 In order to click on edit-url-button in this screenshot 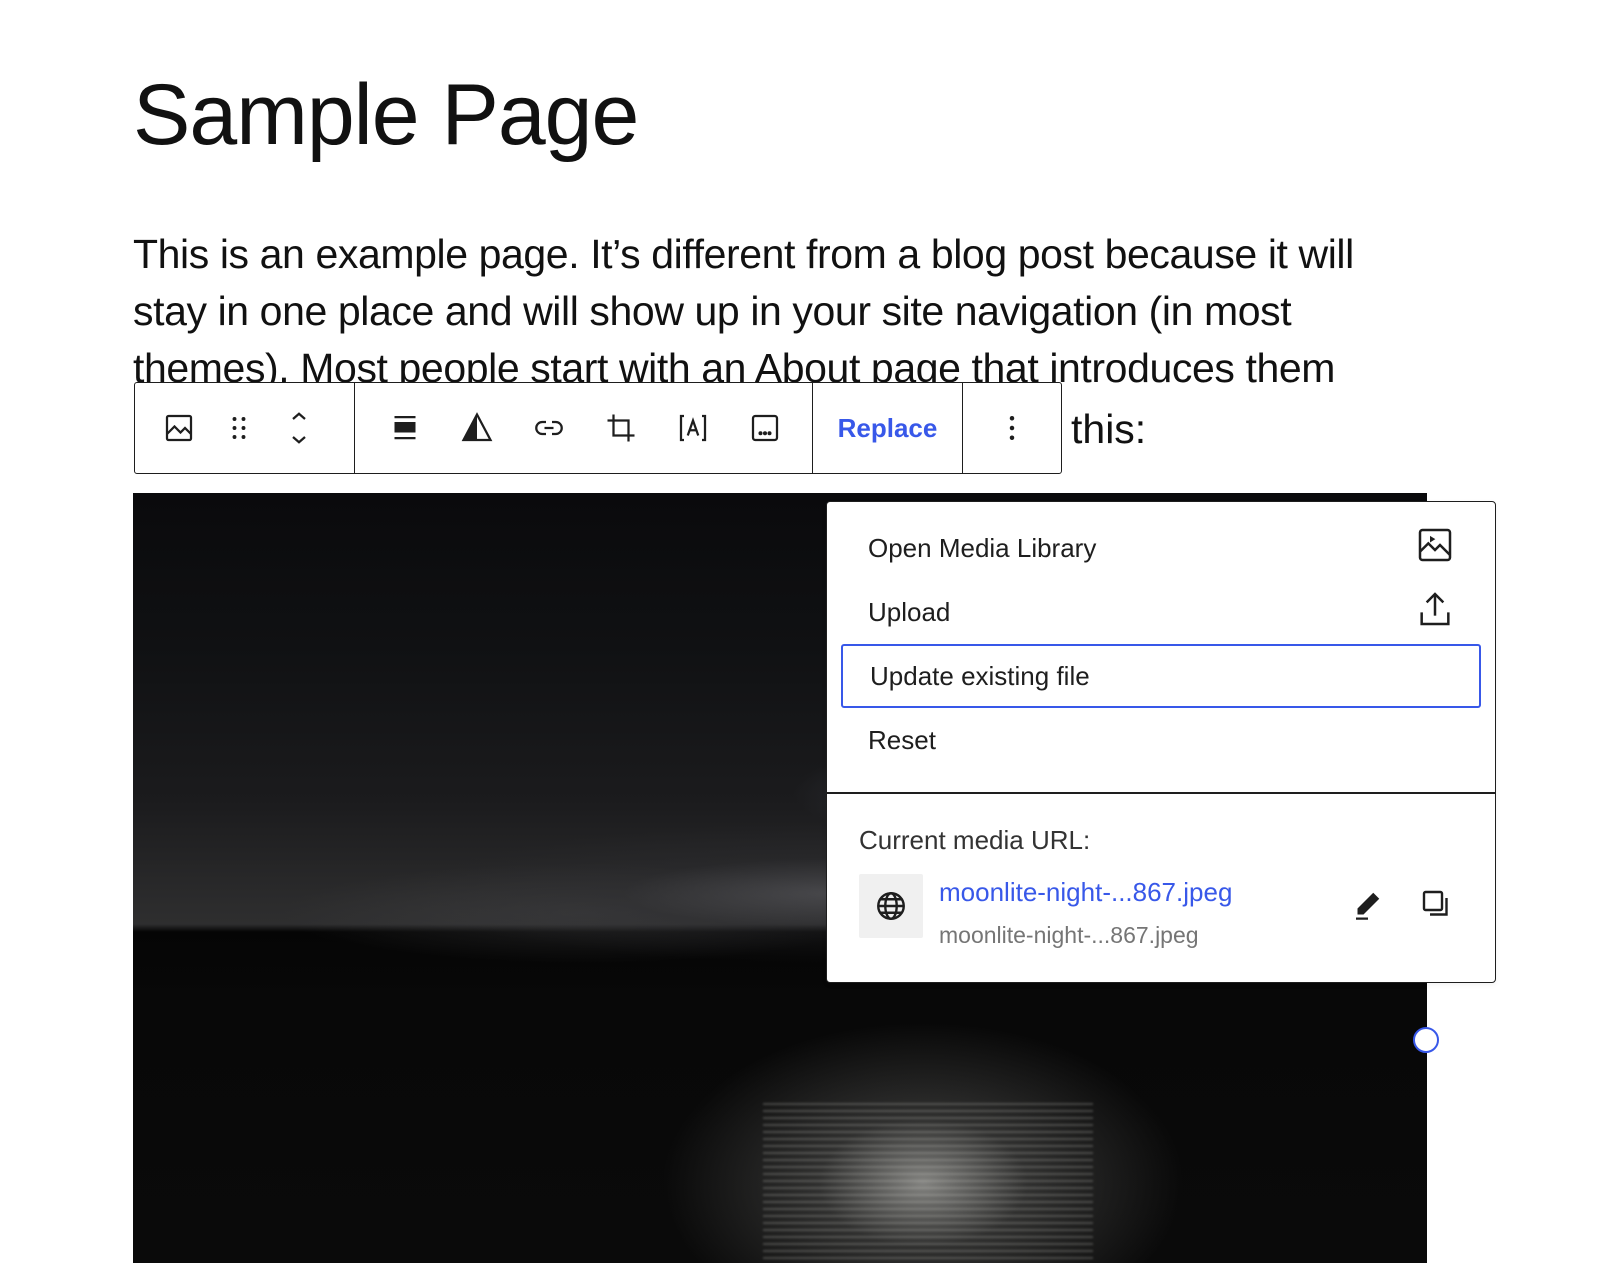, I will do `click(1368, 906)`.